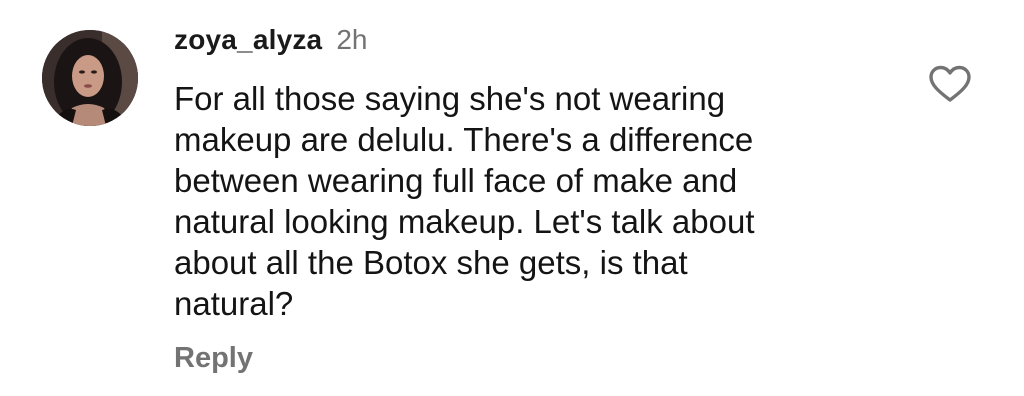 Image resolution: width=1024 pixels, height=396 pixels. Describe the element at coordinates (248, 40) in the screenshot. I see `username-link: zoya_alyza` at that location.